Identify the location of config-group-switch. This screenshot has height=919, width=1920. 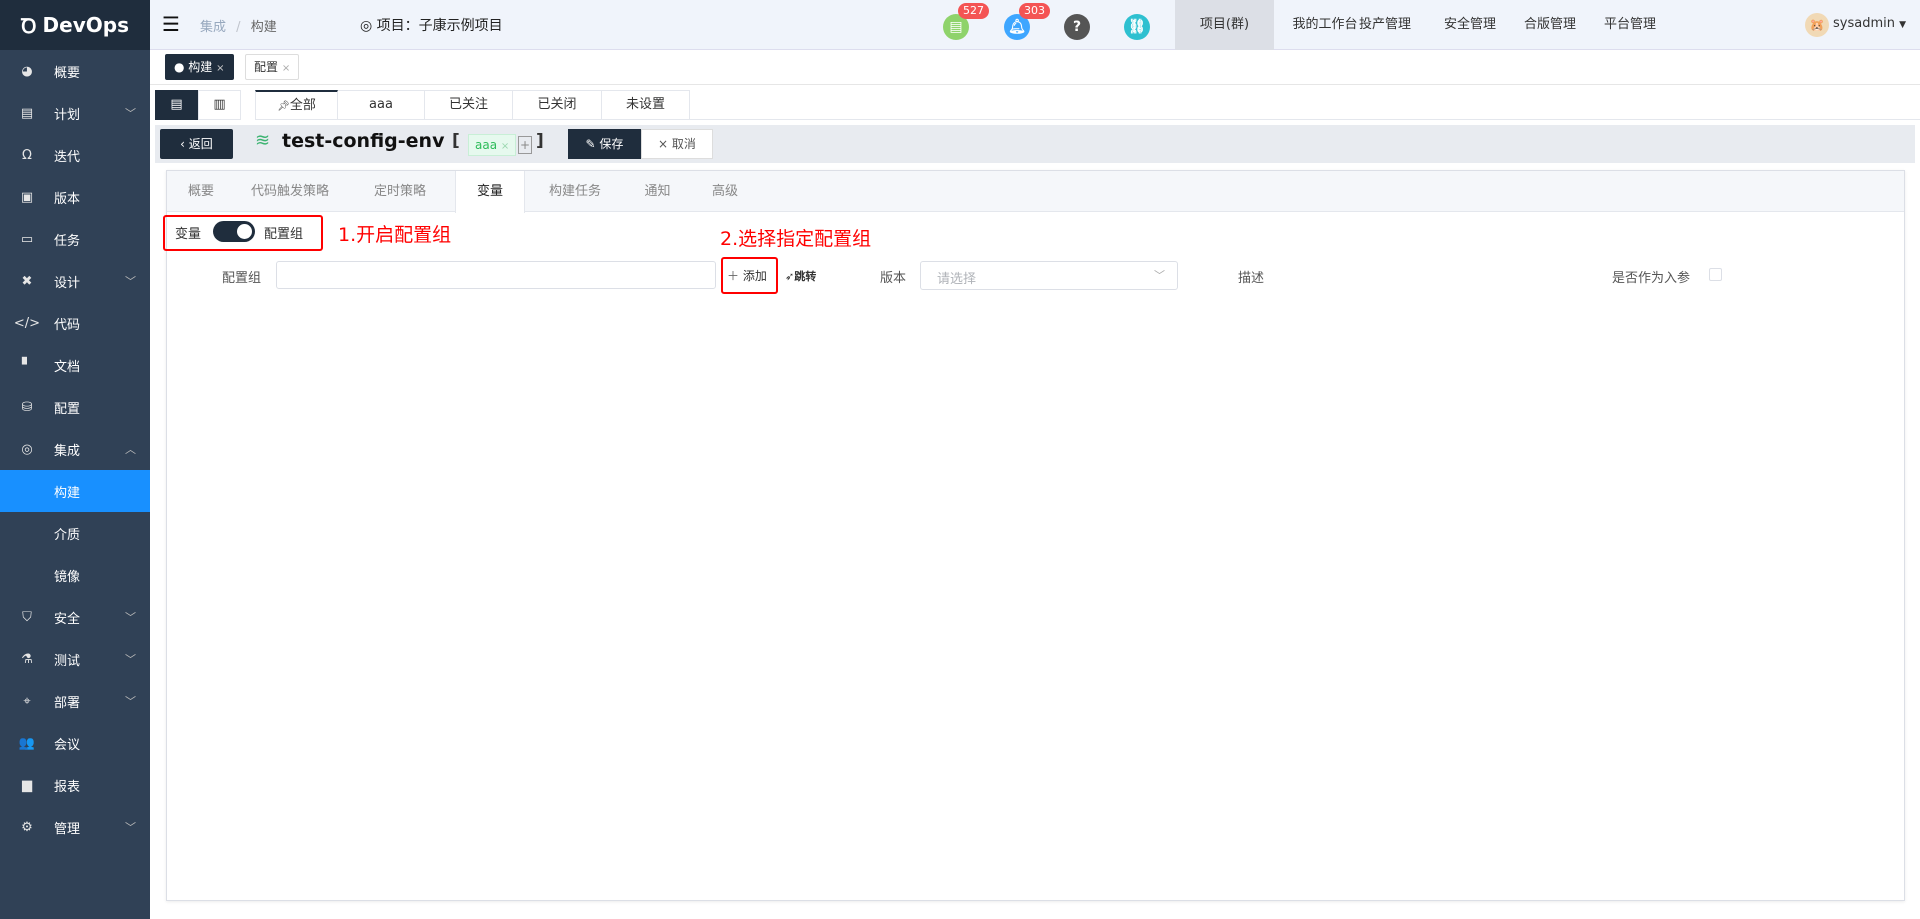
(234, 231).